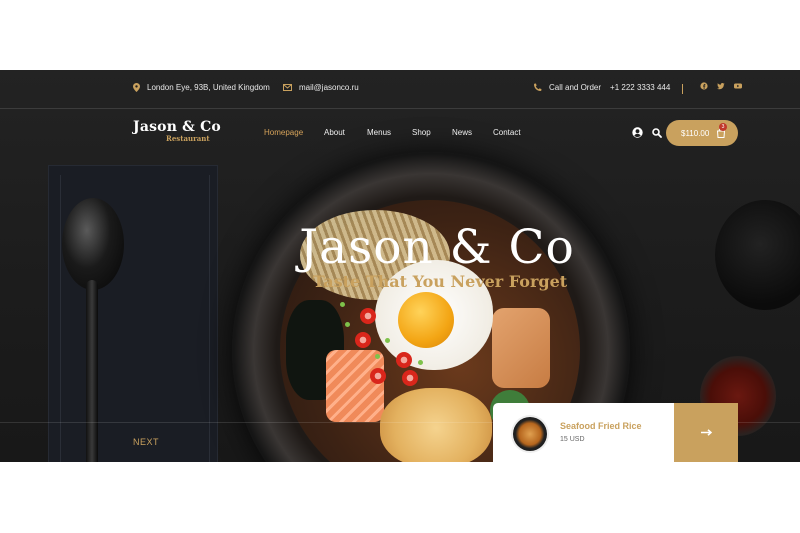  What do you see at coordinates (723, 127) in the screenshot?
I see `cart-count-badge: 3` at bounding box center [723, 127].